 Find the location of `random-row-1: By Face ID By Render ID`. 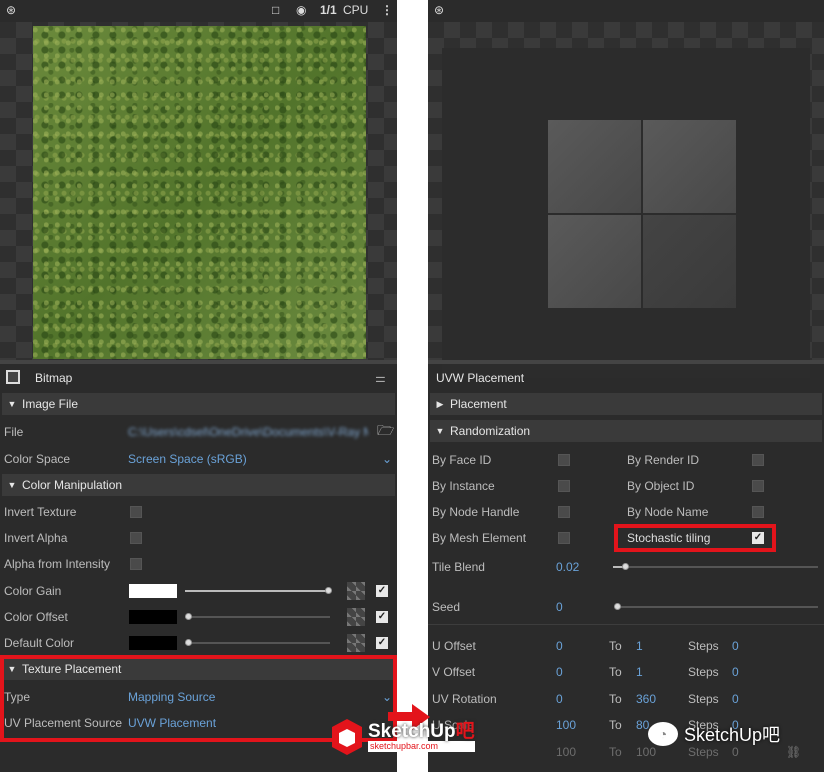

random-row-1: By Face ID By Render ID is located at coordinates (626, 460).